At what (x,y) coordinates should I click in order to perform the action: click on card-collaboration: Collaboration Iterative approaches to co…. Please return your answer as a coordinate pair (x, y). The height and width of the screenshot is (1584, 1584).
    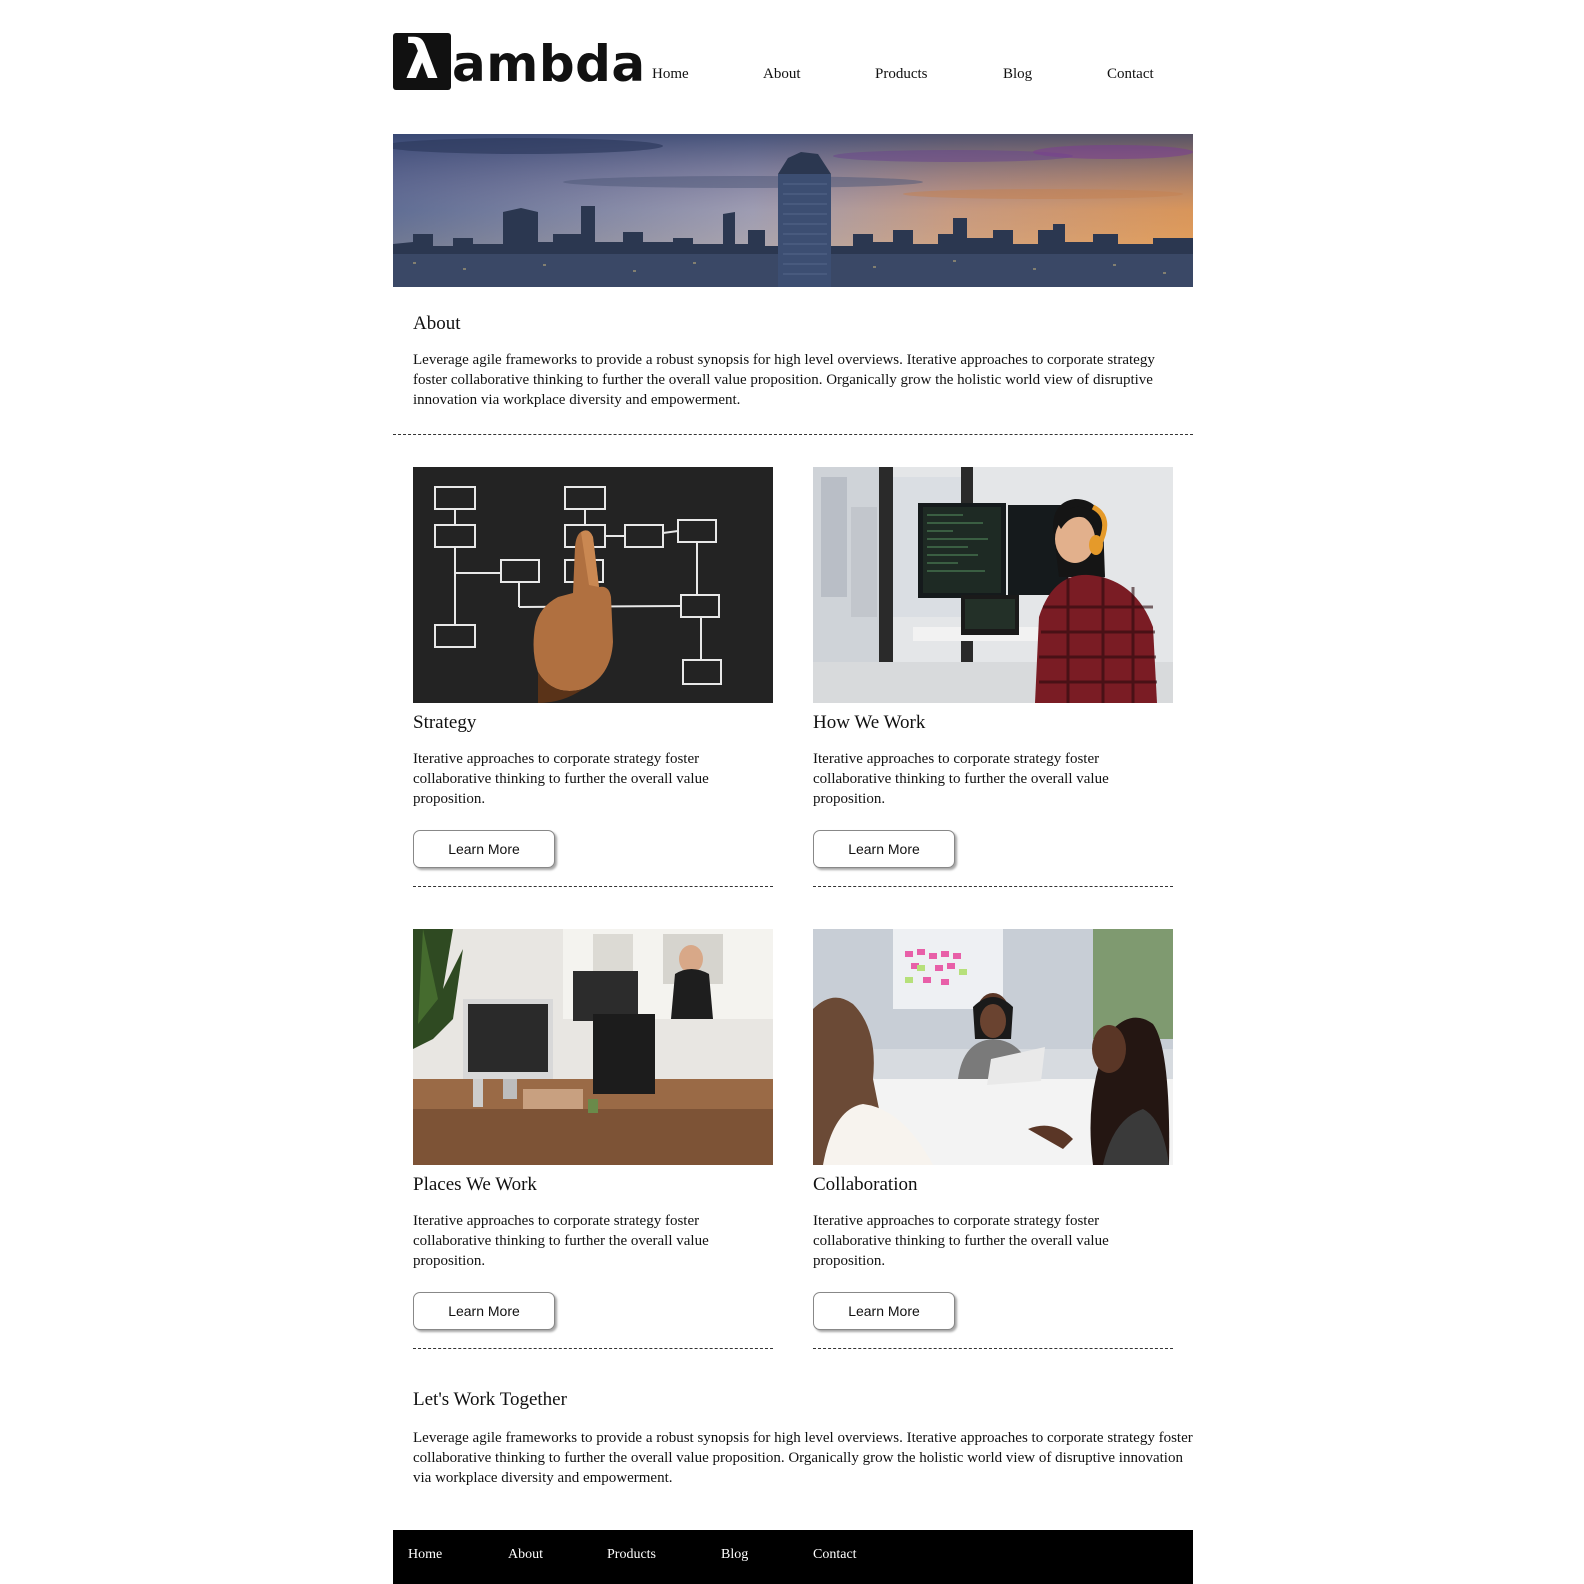
    Looking at the image, I should click on (993, 1139).